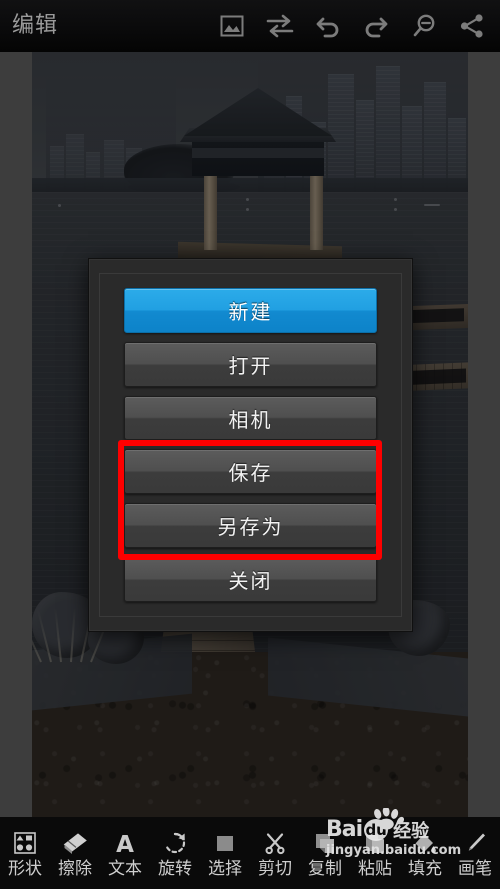  I want to click on page-title: 编辑, so click(35, 25).